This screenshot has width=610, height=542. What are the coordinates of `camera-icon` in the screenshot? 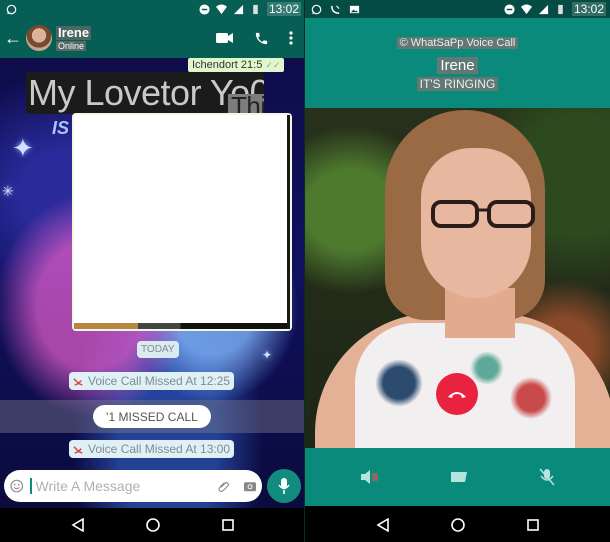 It's located at (250, 486).